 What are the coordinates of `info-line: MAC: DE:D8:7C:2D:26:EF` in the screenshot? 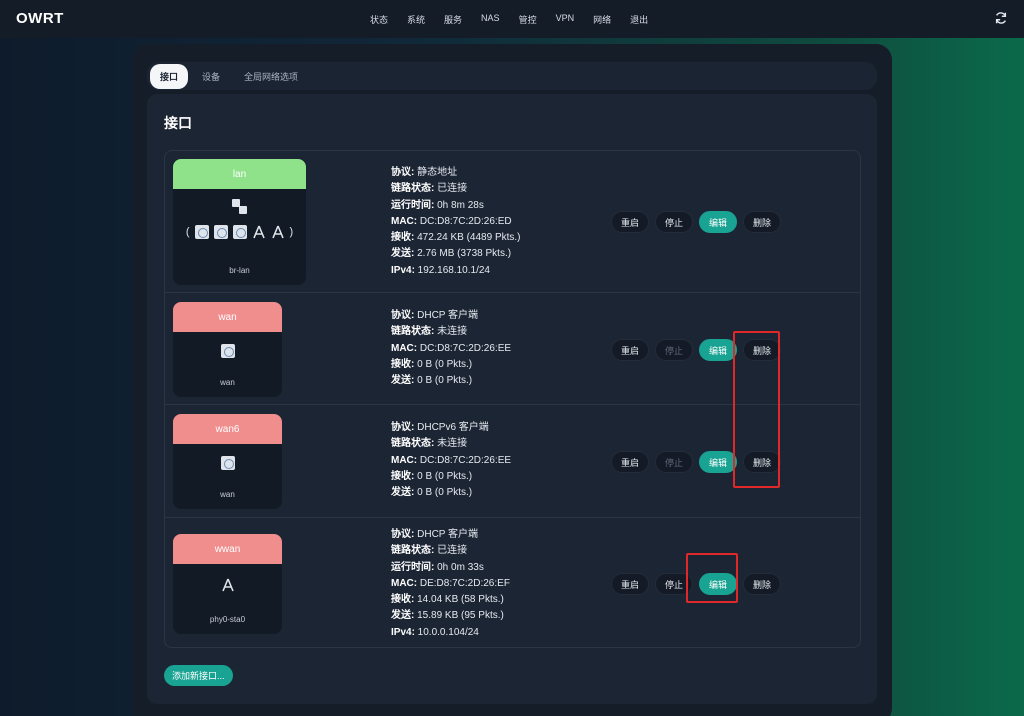 It's located at (450, 583).